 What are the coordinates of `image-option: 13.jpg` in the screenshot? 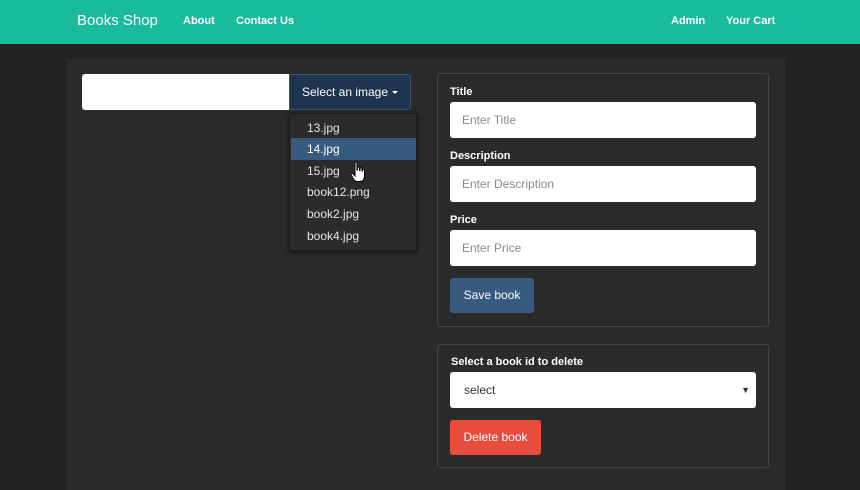 It's located at (353, 128).